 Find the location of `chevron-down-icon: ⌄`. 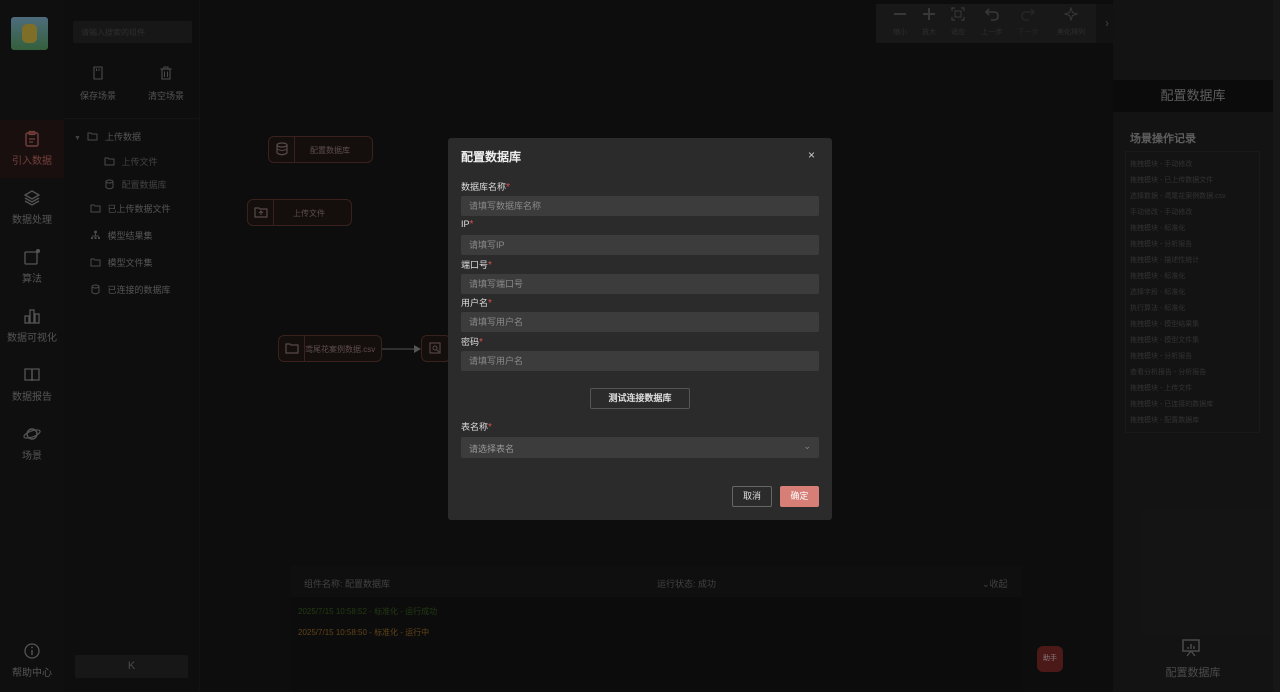

chevron-down-icon: ⌄ is located at coordinates (807, 446).